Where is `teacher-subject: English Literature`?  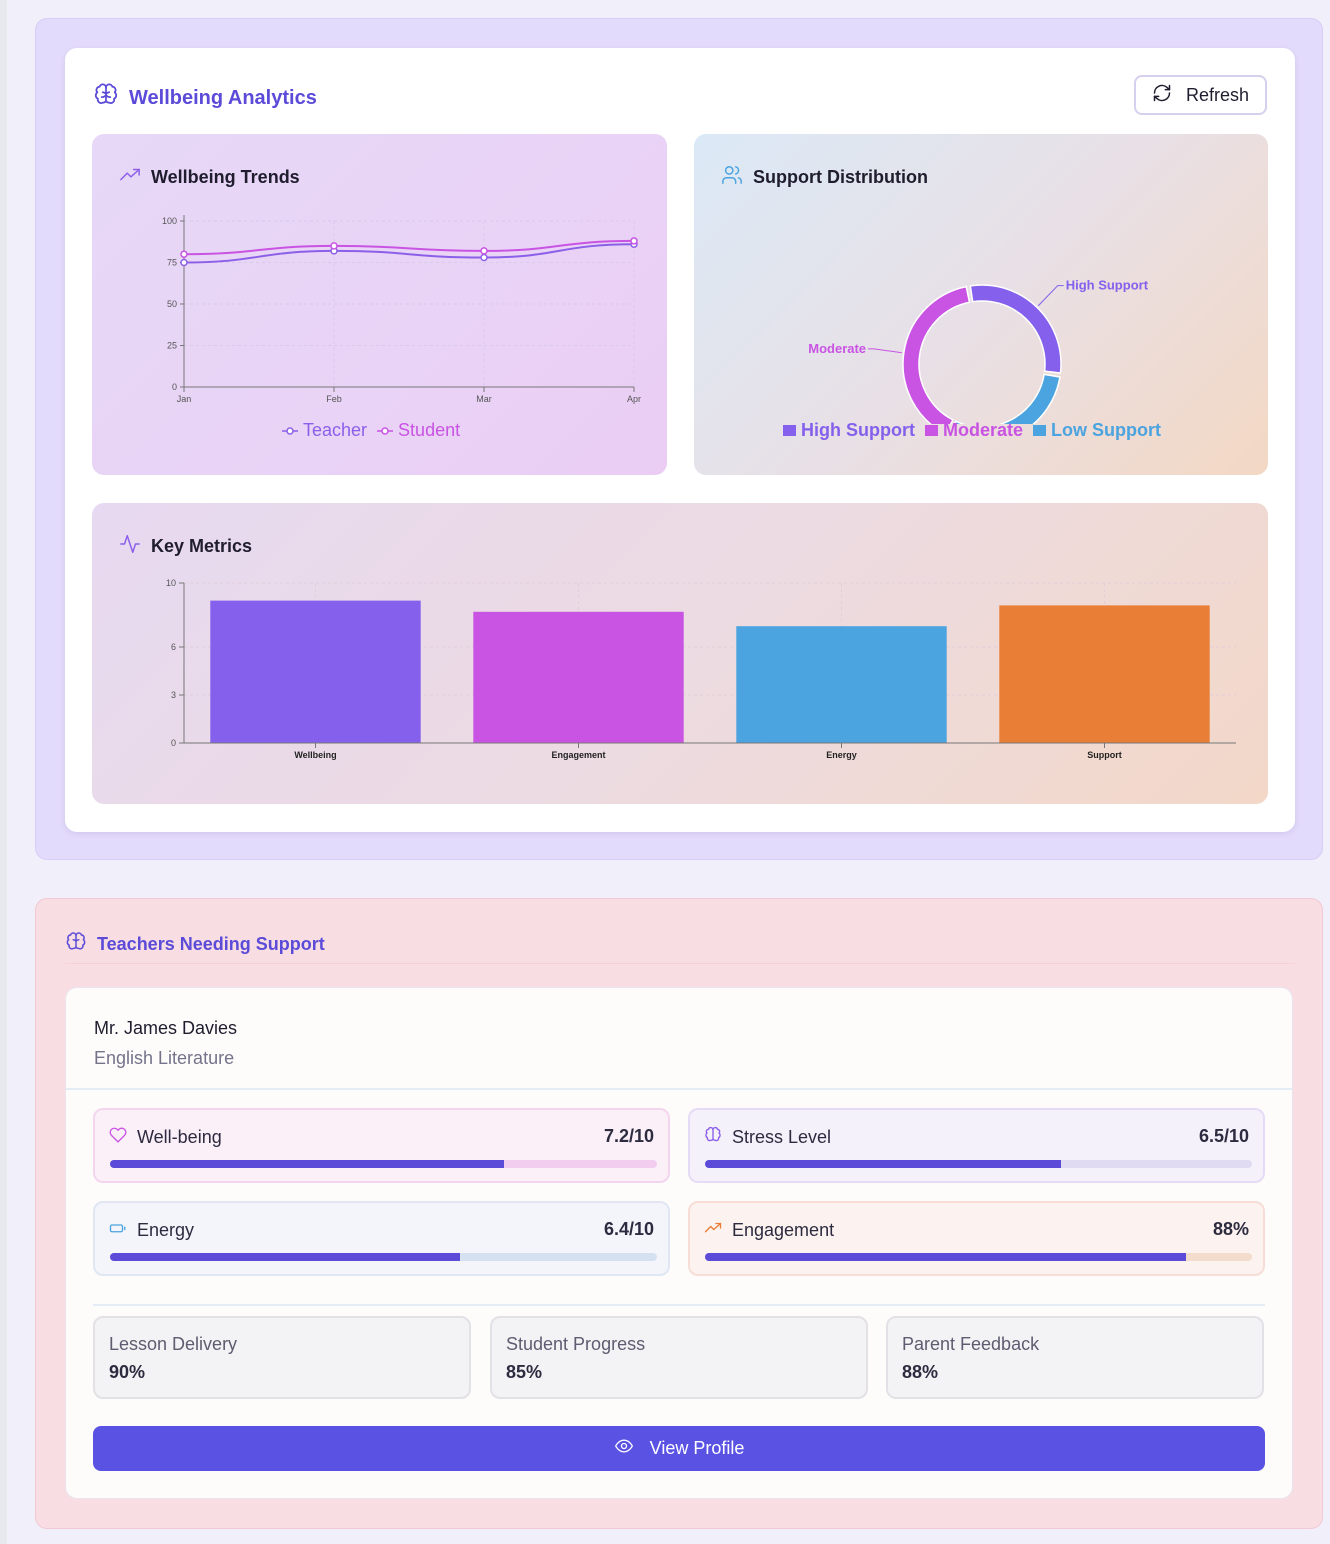 teacher-subject: English Literature is located at coordinates (164, 1058).